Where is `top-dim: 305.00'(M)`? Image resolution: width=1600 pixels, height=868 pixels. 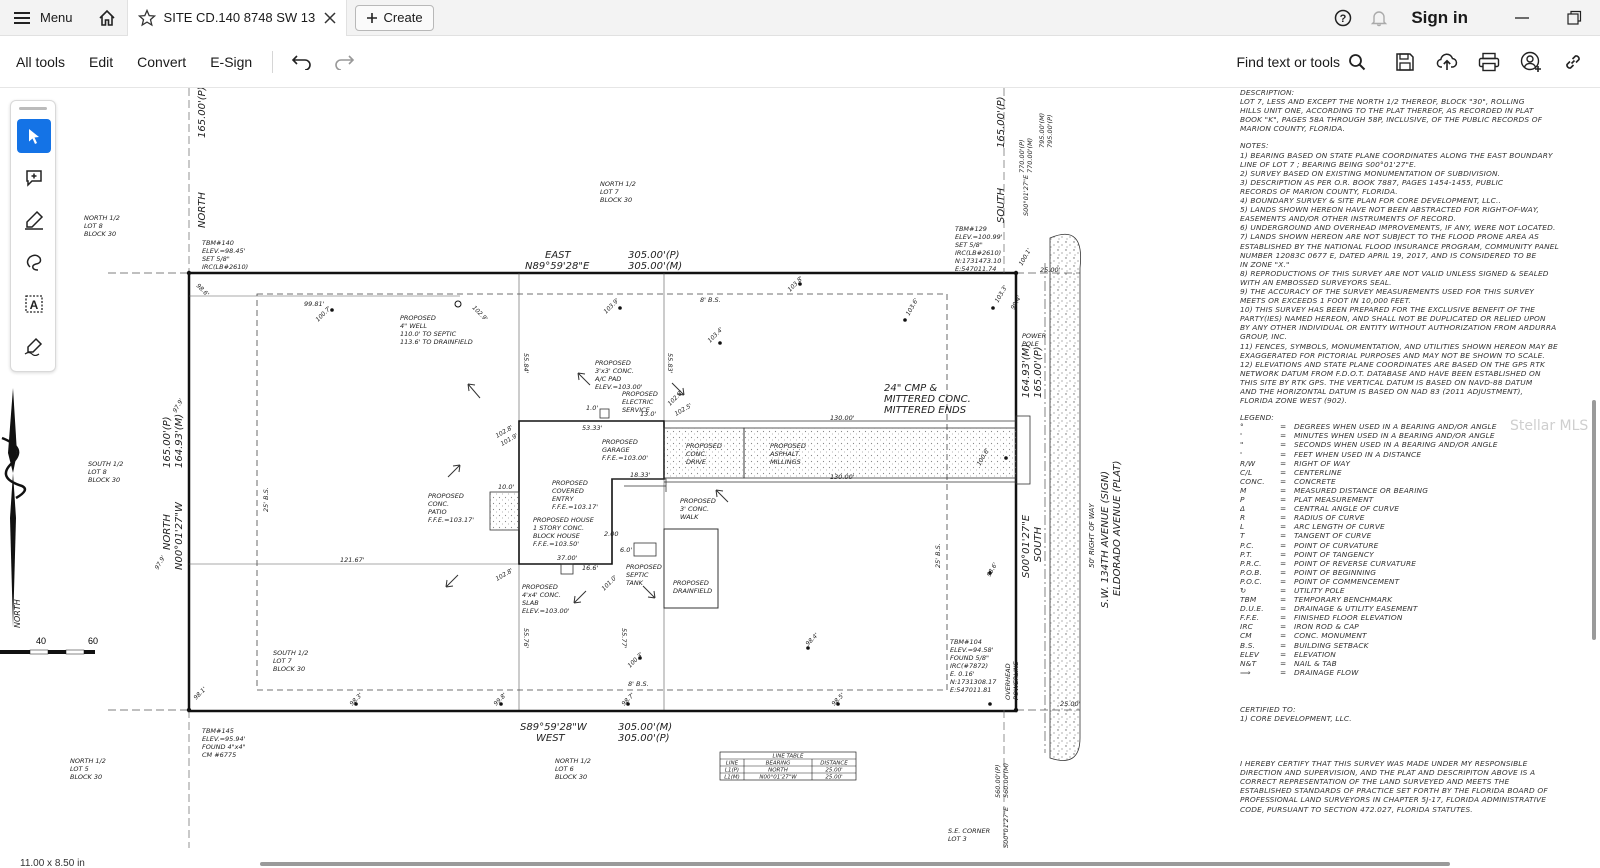 top-dim: 305.00'(M) is located at coordinates (655, 266).